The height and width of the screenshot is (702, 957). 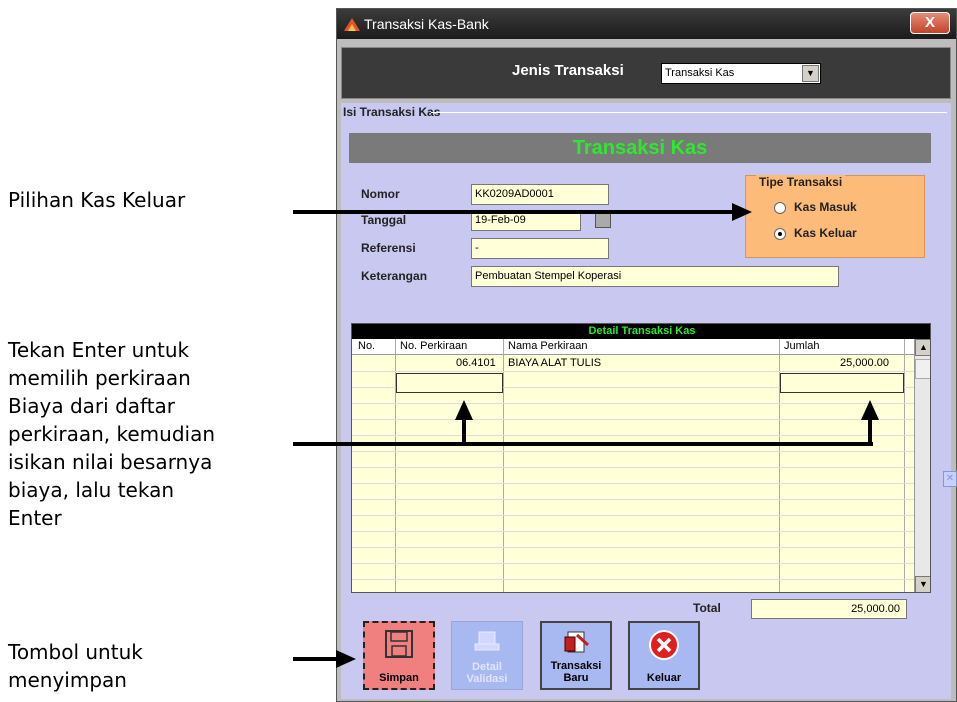 I want to click on jenis-transaksi-select: Transaksi Kas ▼, so click(x=741, y=73).